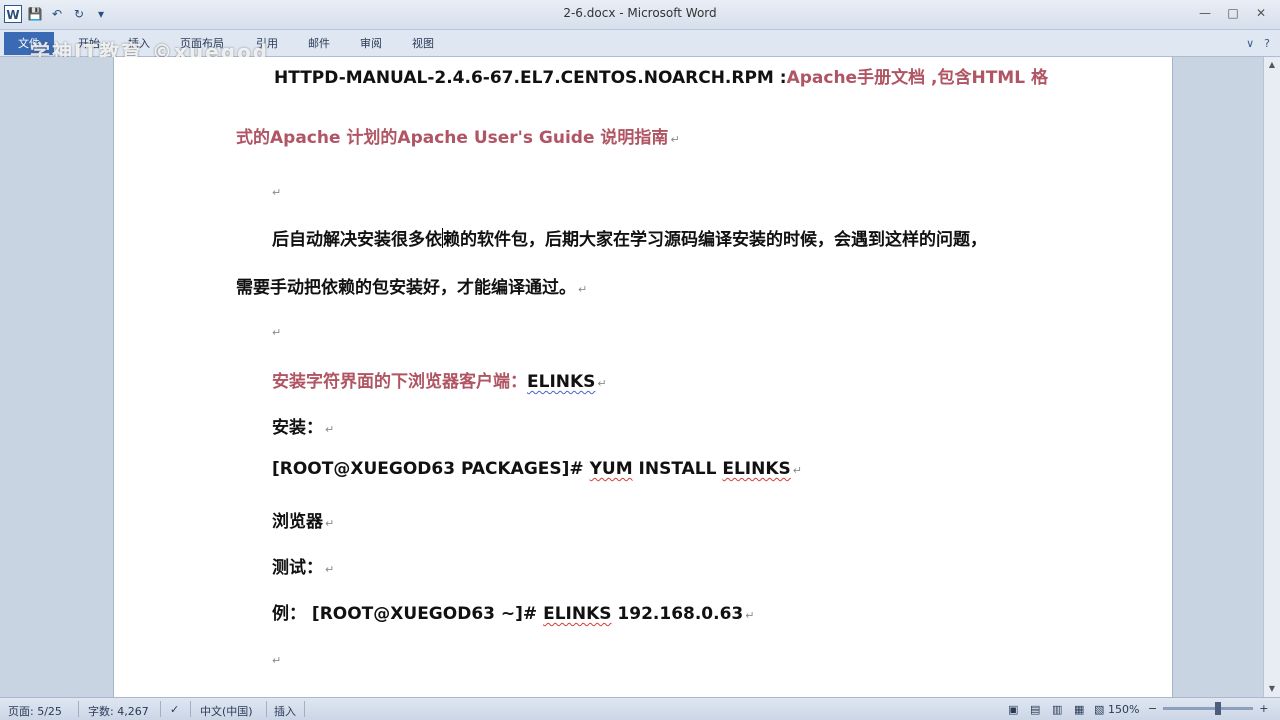  I want to click on language-indicator: 中文(中国), so click(226, 711).